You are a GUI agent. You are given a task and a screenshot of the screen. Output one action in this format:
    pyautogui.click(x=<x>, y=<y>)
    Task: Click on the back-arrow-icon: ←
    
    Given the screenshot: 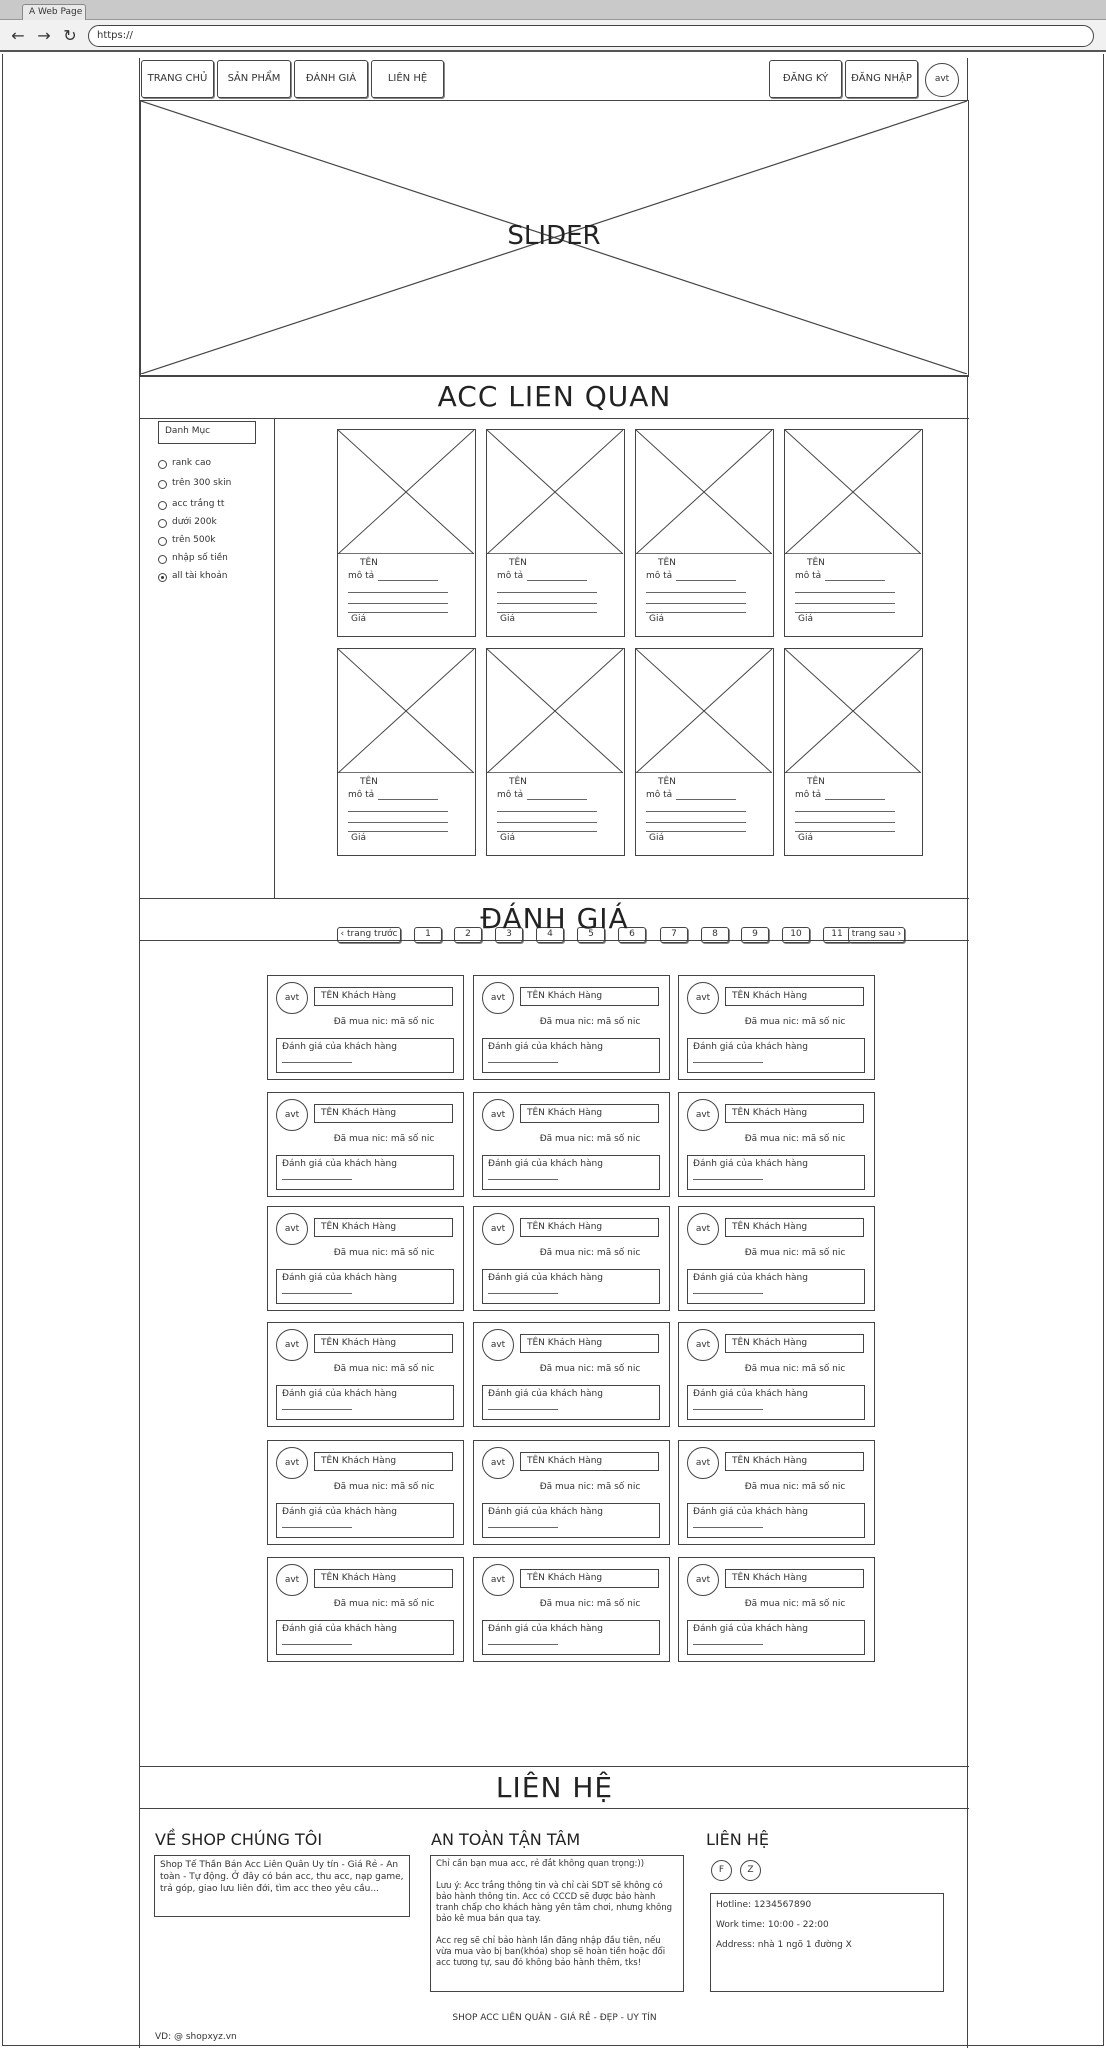 What is the action you would take?
    pyautogui.click(x=18, y=36)
    